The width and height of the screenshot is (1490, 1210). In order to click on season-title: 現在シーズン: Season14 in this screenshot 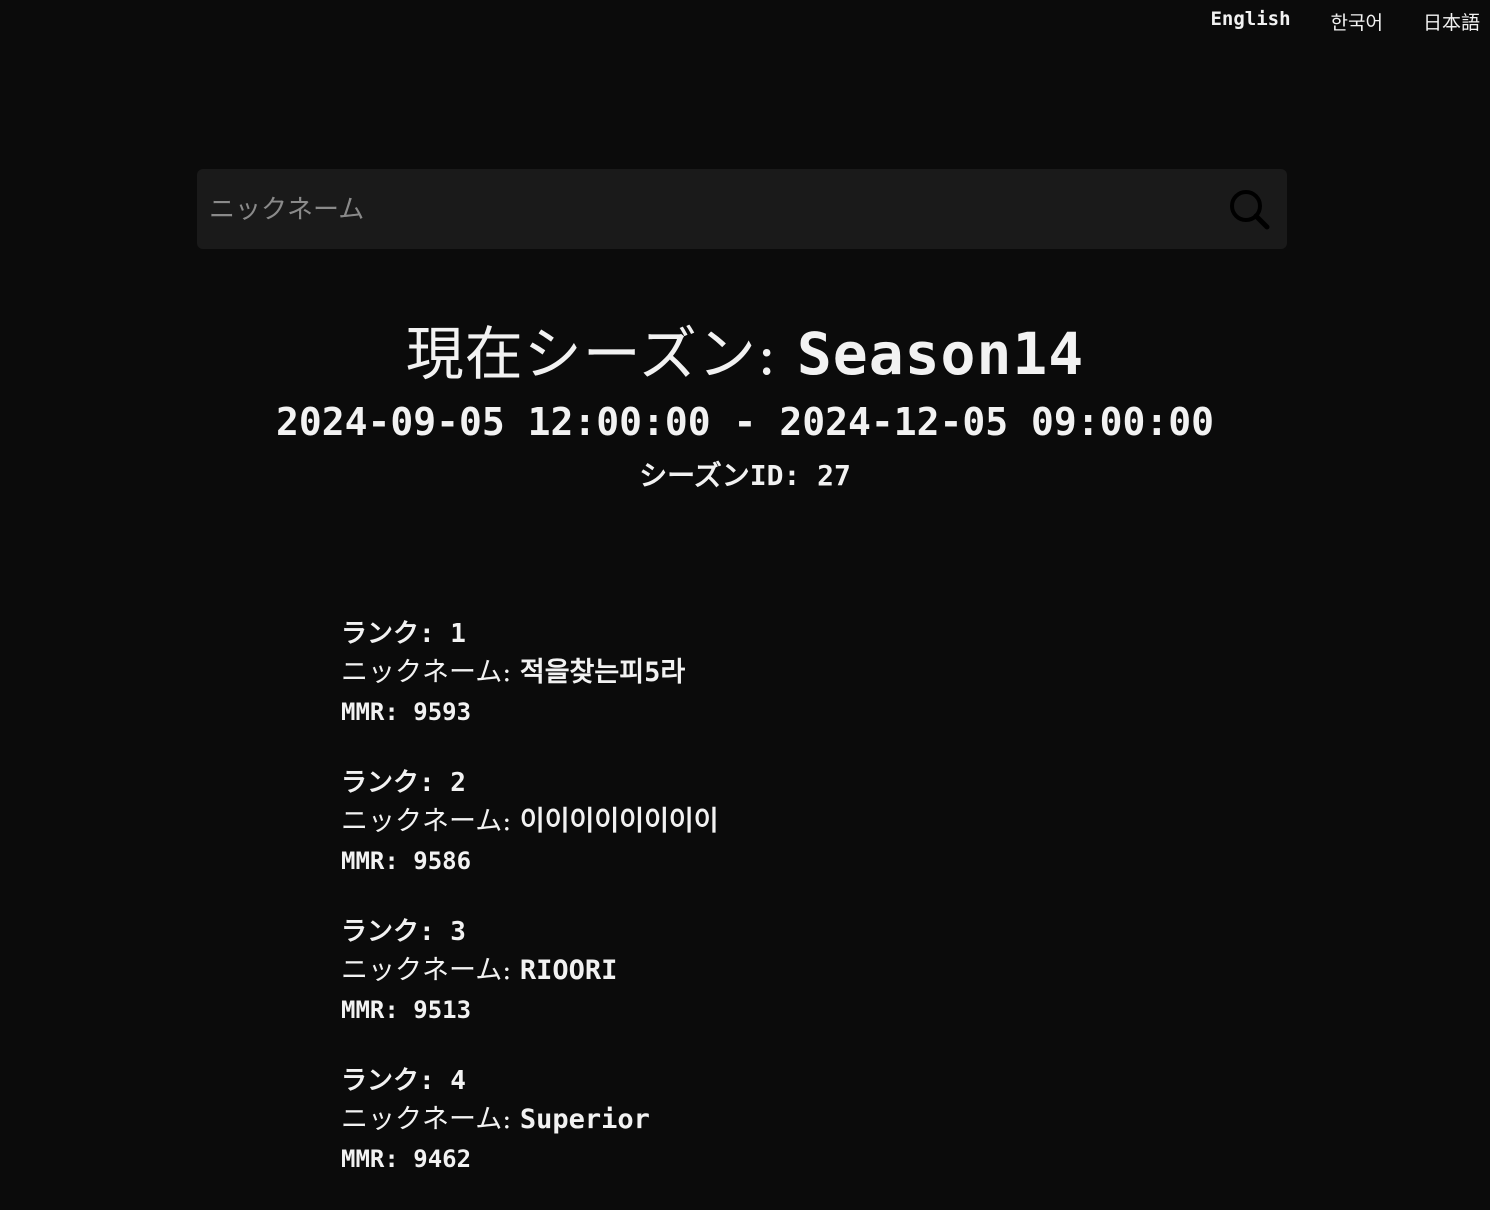, I will do `click(745, 354)`.